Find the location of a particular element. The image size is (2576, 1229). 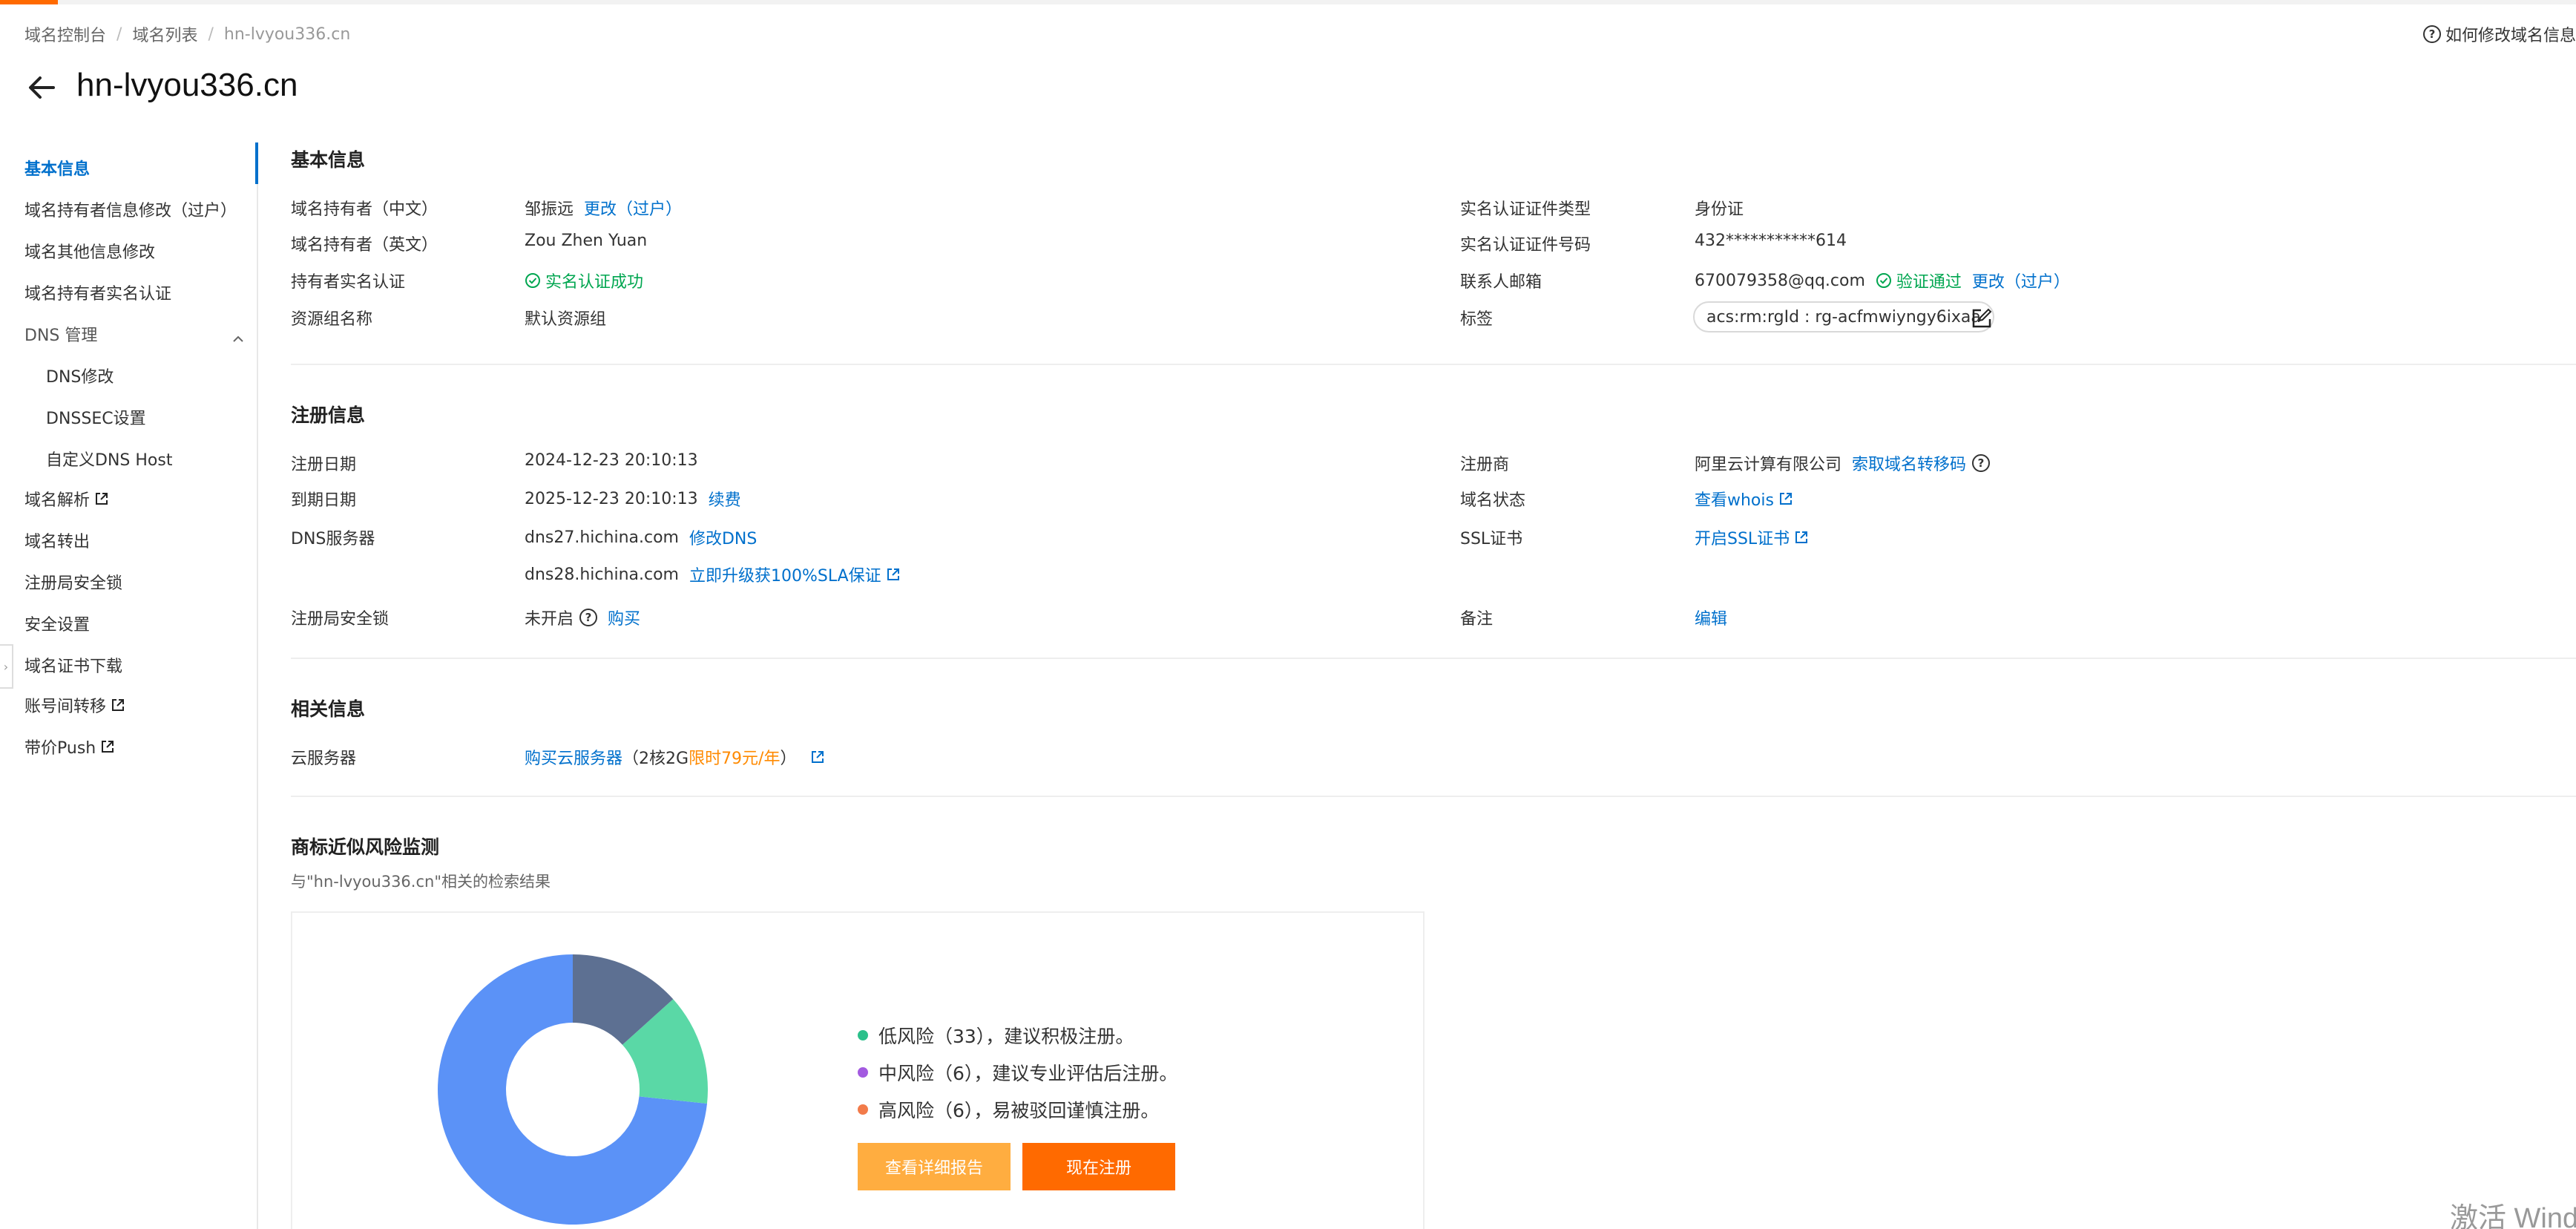

sidebar-item-basic-info: 基本信息 is located at coordinates (57, 168).